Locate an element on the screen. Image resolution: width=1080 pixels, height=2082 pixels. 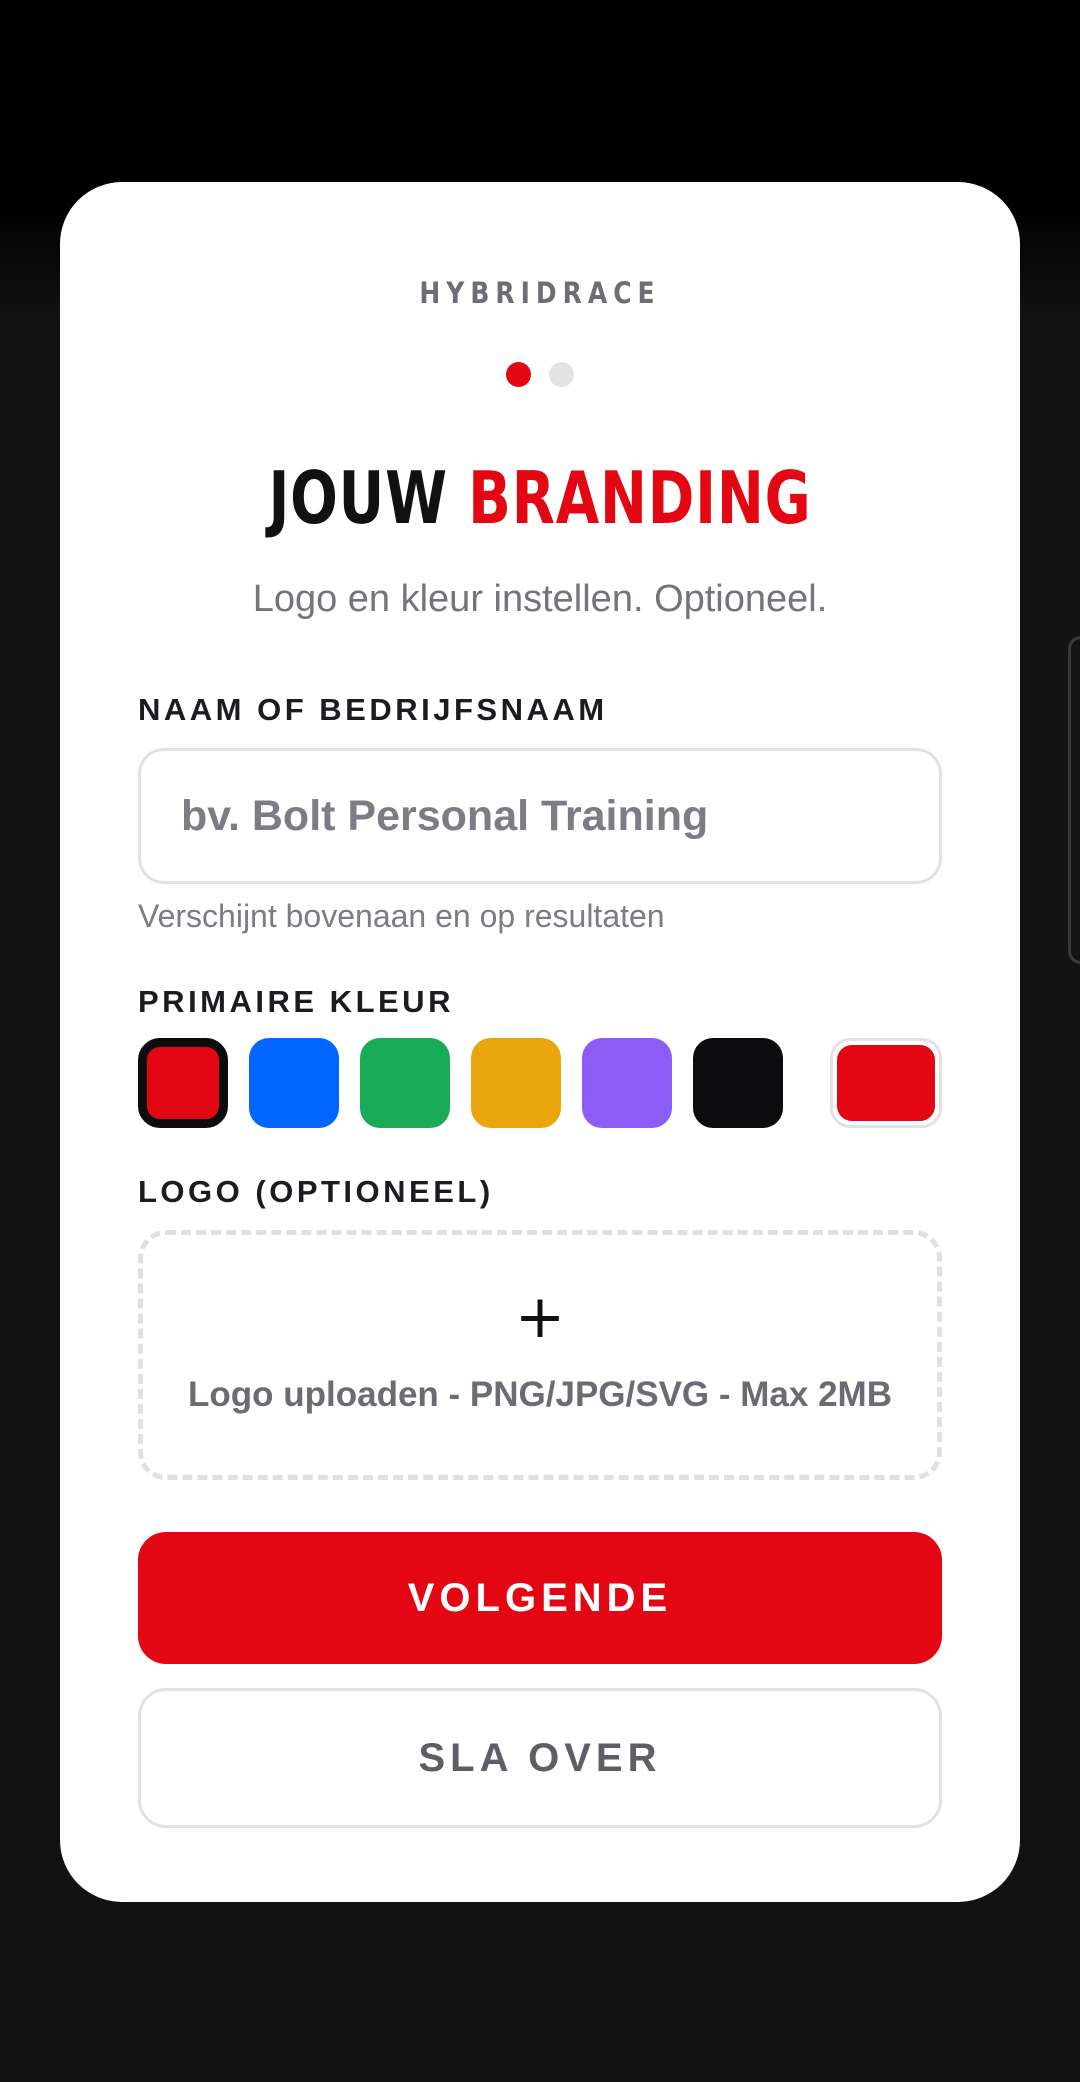
custom-color-picker is located at coordinates (886, 1083).